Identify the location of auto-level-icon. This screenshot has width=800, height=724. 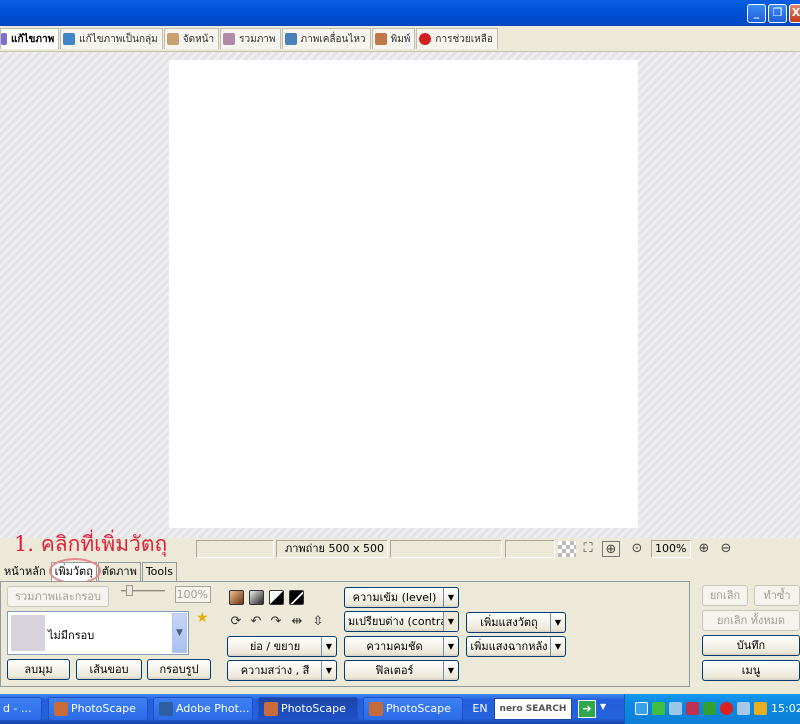
(236, 597).